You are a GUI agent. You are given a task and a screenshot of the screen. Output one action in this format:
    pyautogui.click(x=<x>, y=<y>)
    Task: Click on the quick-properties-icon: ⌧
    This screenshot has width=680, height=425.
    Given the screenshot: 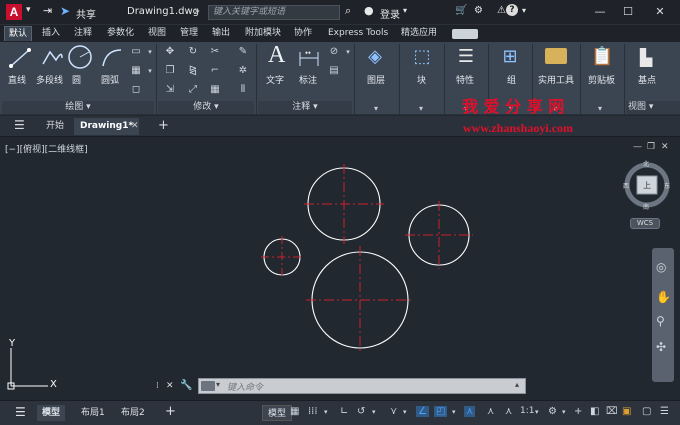 What is the action you would take?
    pyautogui.click(x=612, y=411)
    